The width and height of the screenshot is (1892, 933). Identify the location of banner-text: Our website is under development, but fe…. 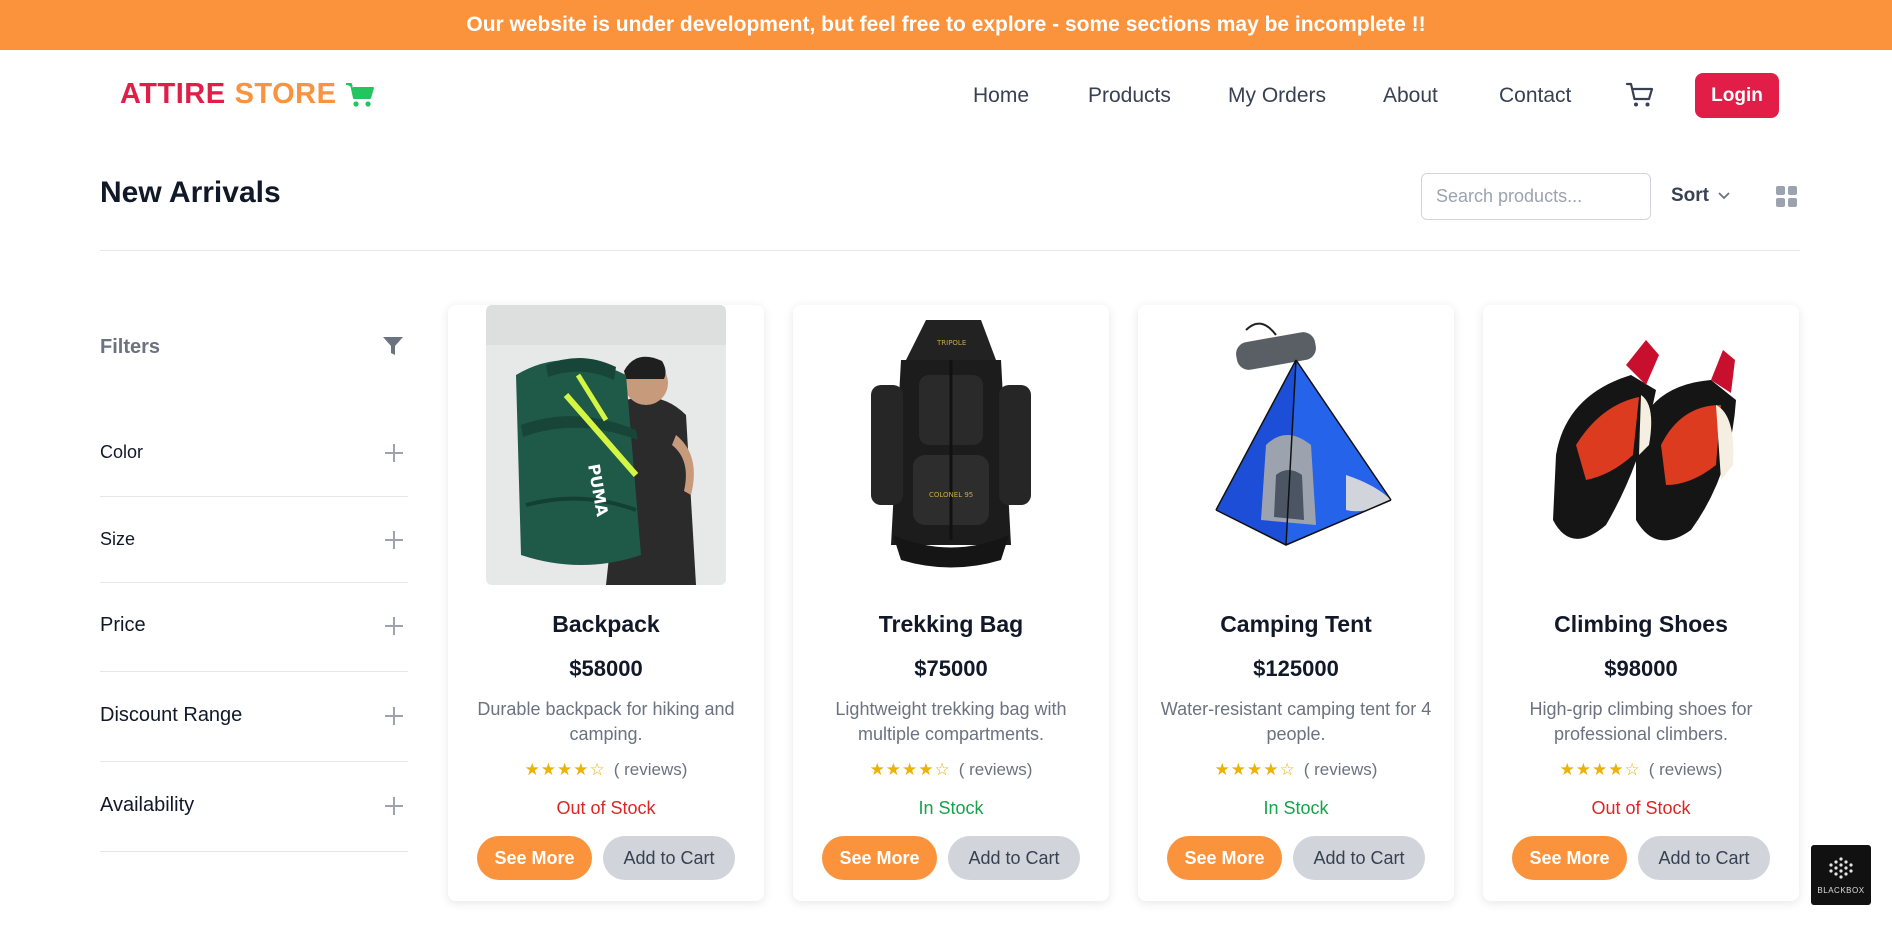
(946, 24).